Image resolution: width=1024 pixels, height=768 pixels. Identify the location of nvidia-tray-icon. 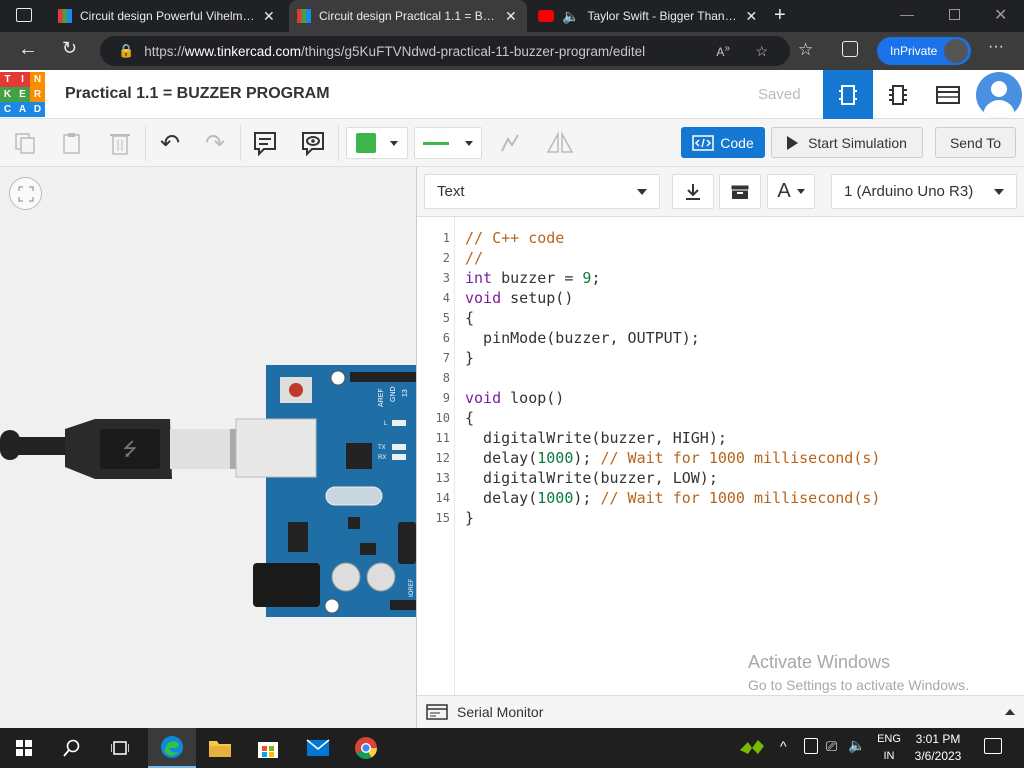
(752, 749).